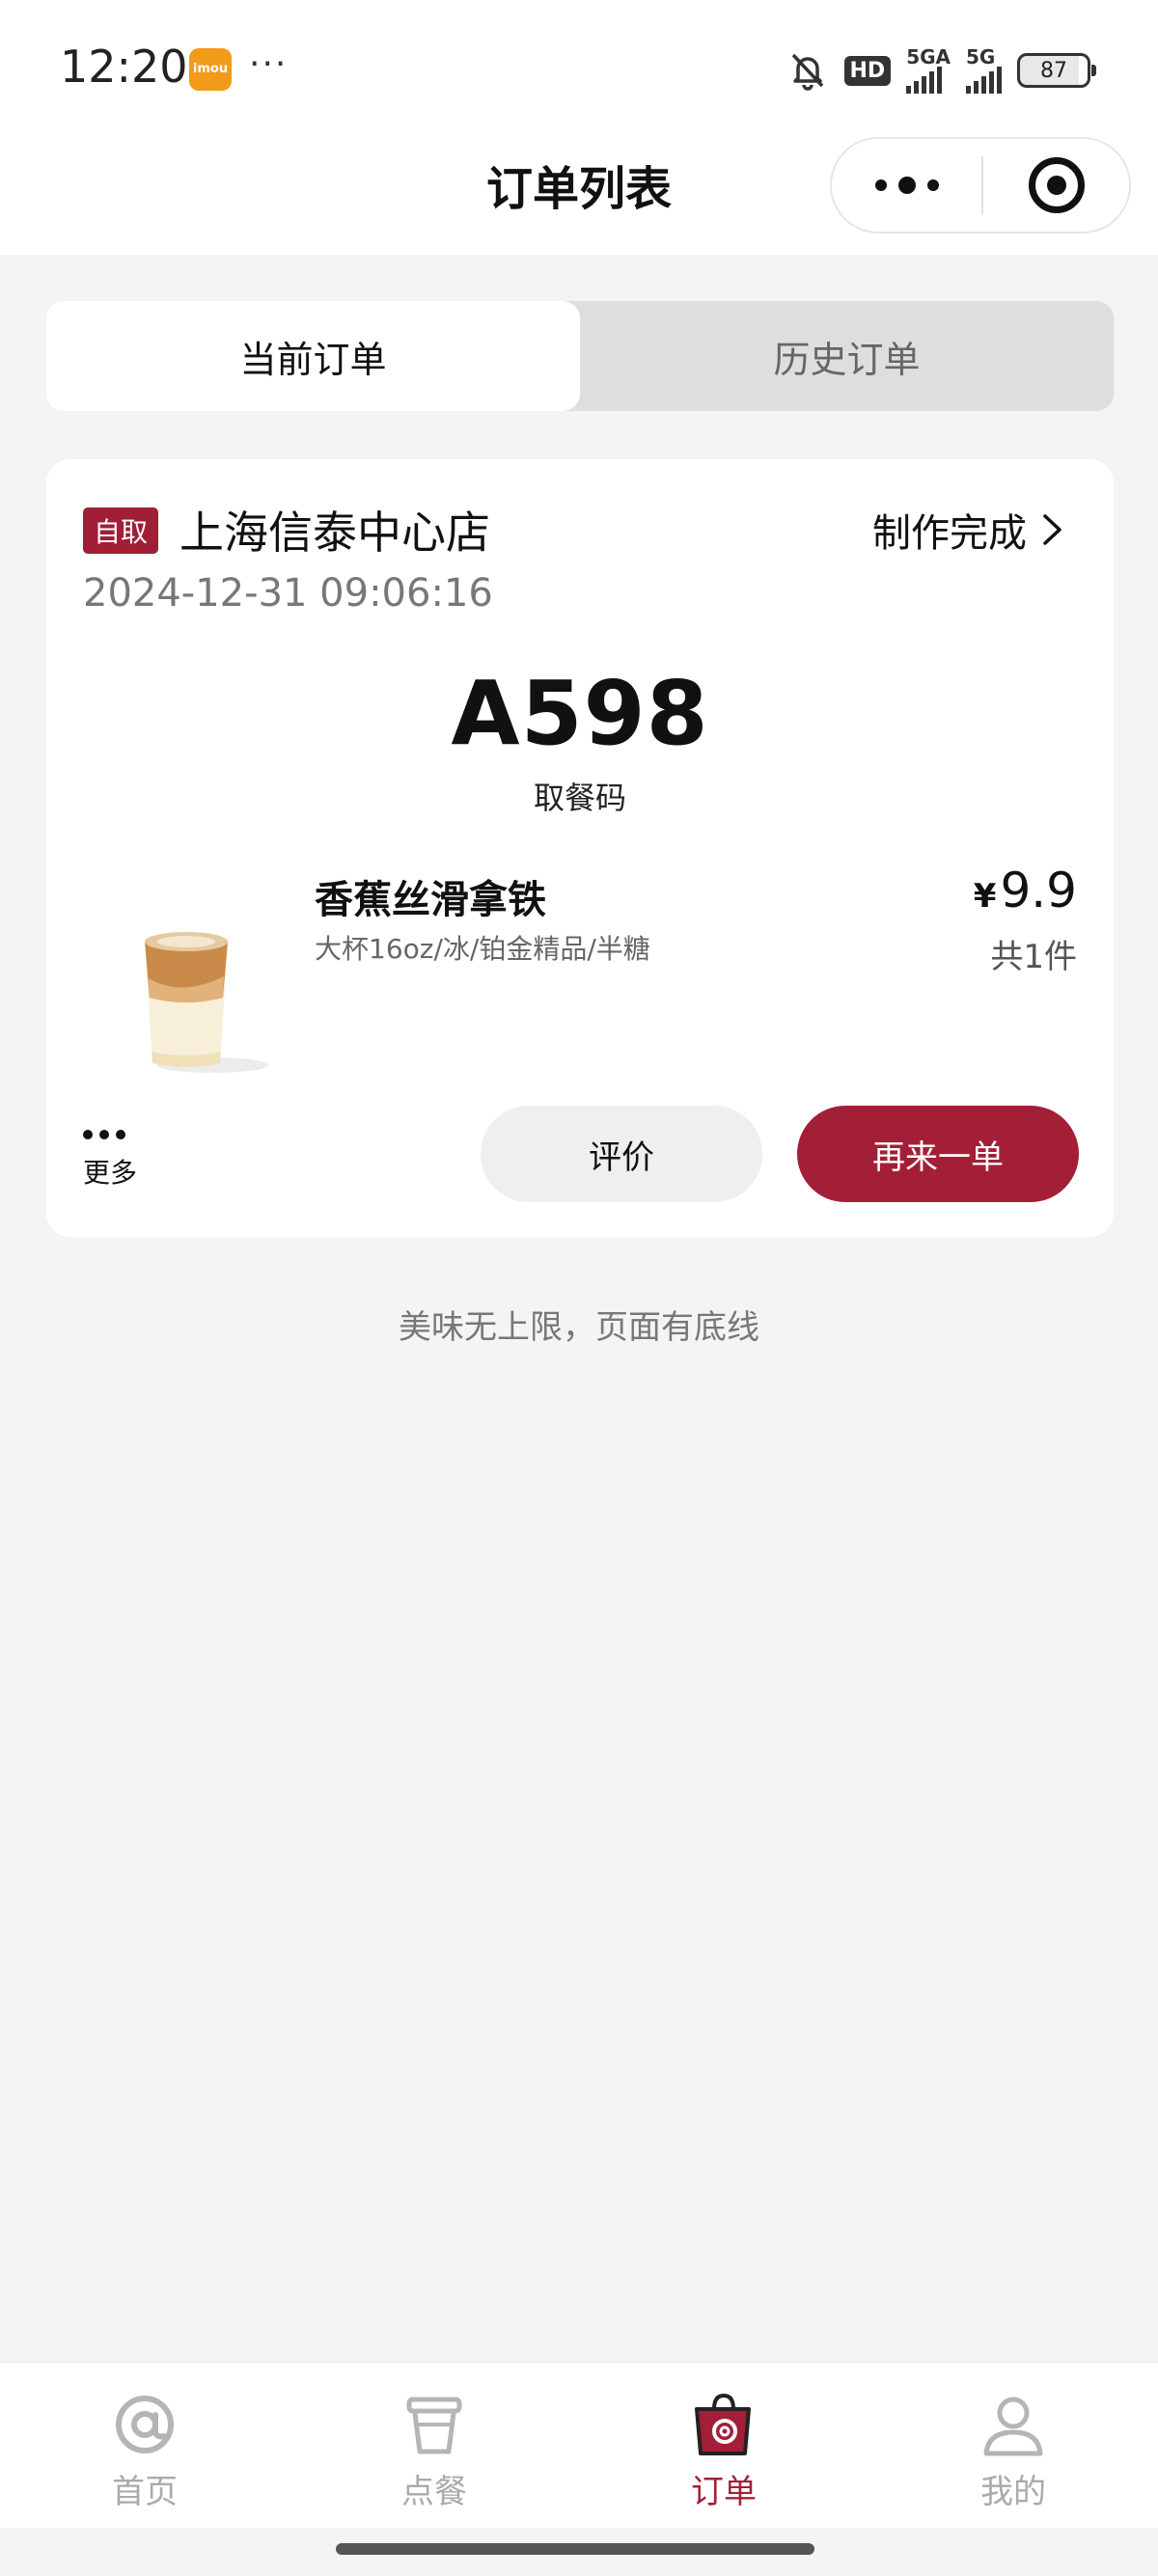 This screenshot has height=2576, width=1158. I want to click on status-time: 12:20, so click(124, 67).